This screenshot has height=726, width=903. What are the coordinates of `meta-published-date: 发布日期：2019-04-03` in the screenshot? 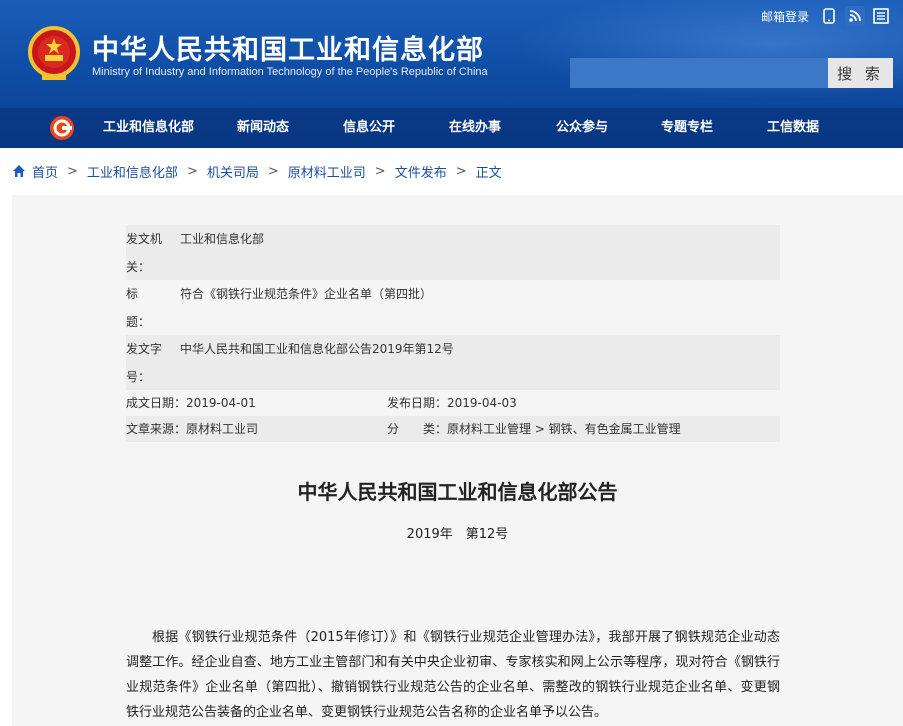 It's located at (452, 403).